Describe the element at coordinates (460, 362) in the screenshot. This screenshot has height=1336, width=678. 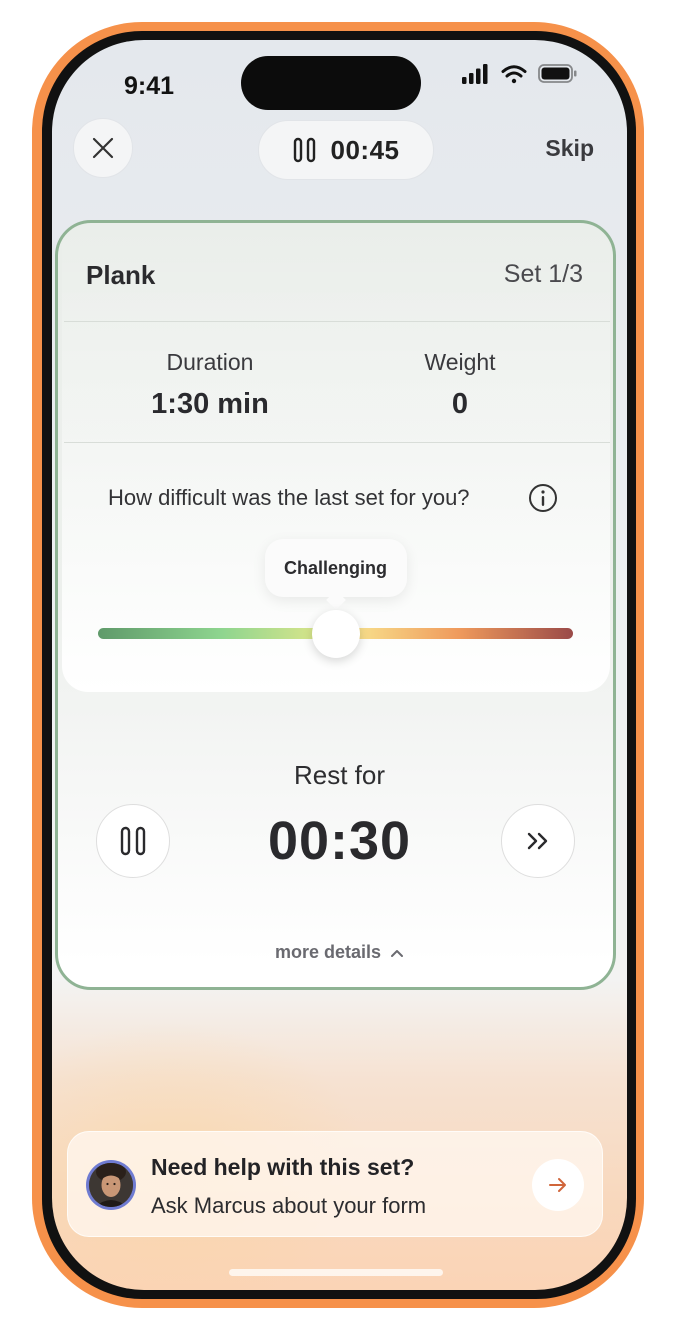
I see `stat-label: Weight` at that location.